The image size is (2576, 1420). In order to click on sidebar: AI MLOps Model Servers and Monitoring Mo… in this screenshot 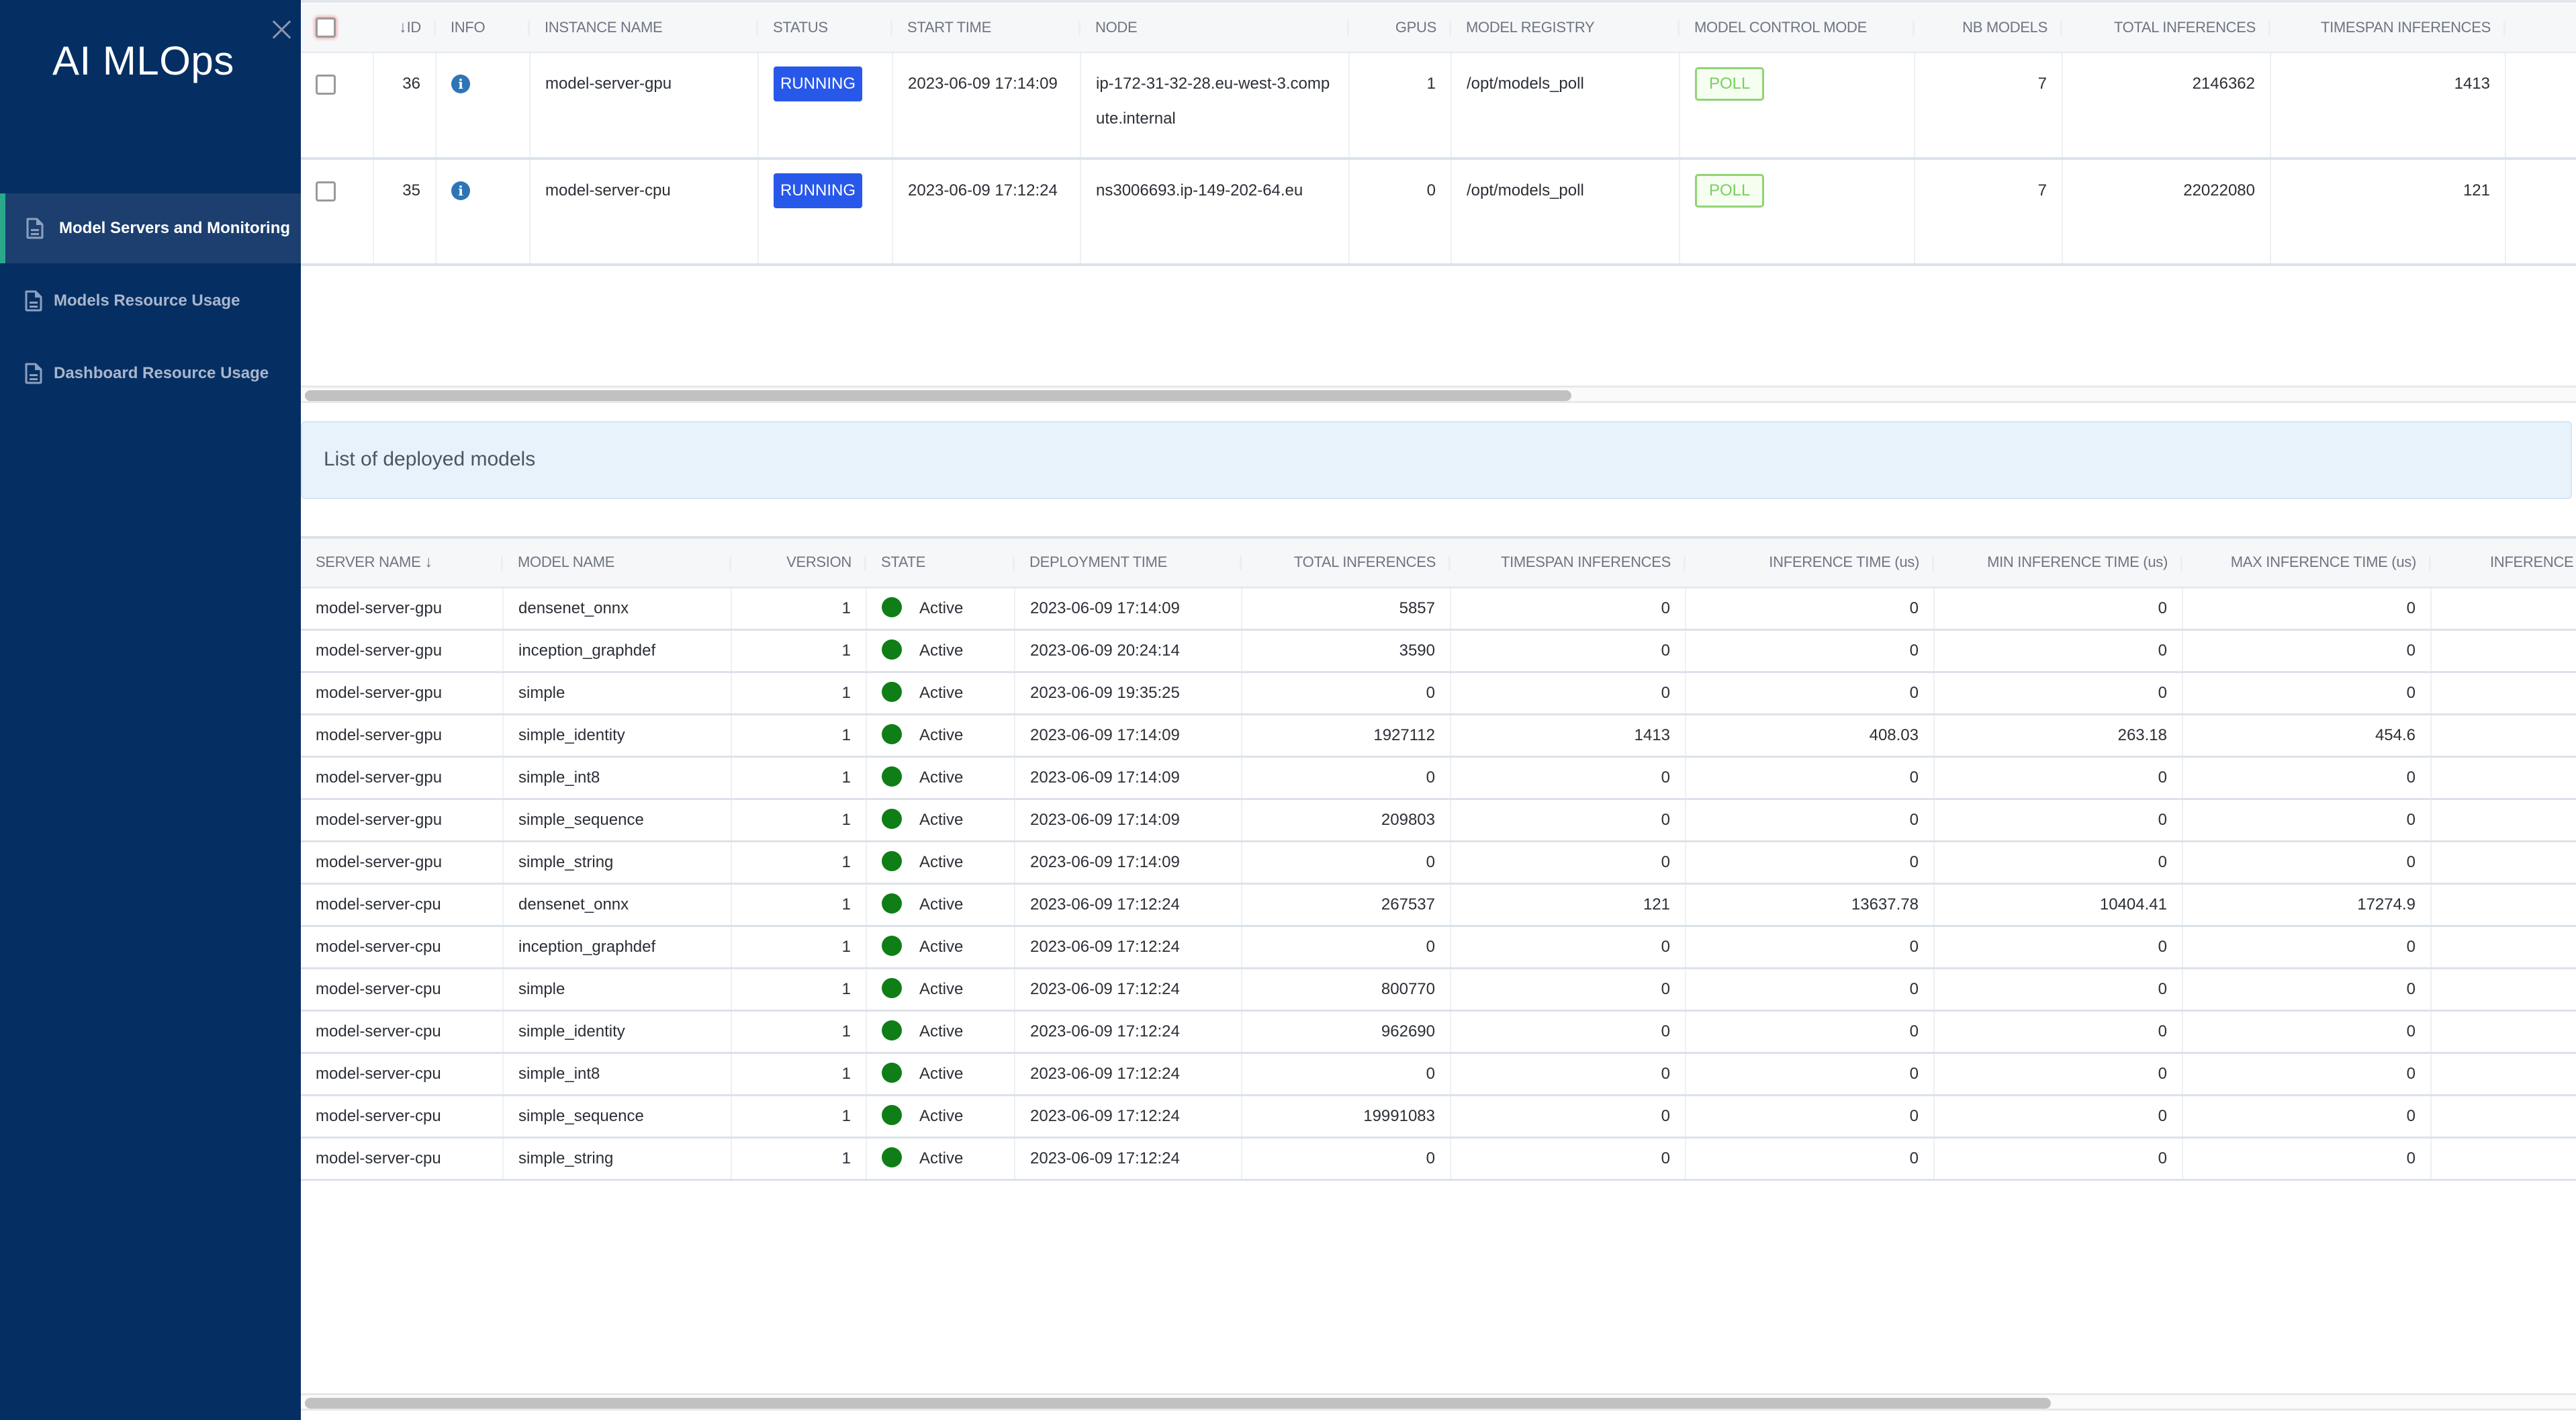, I will do `click(150, 710)`.